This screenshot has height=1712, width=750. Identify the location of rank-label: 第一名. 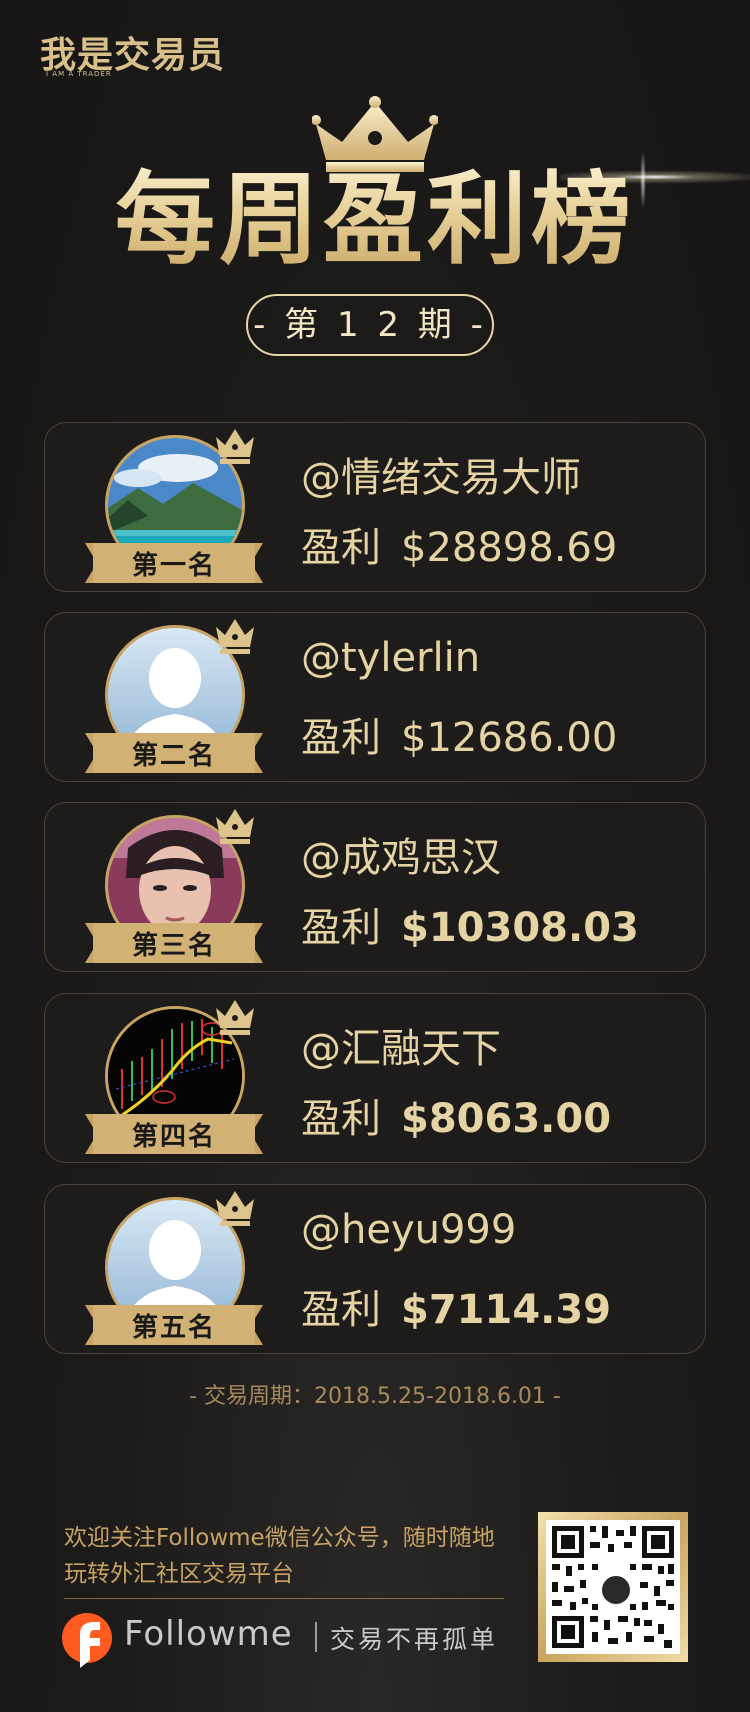
(173, 566).